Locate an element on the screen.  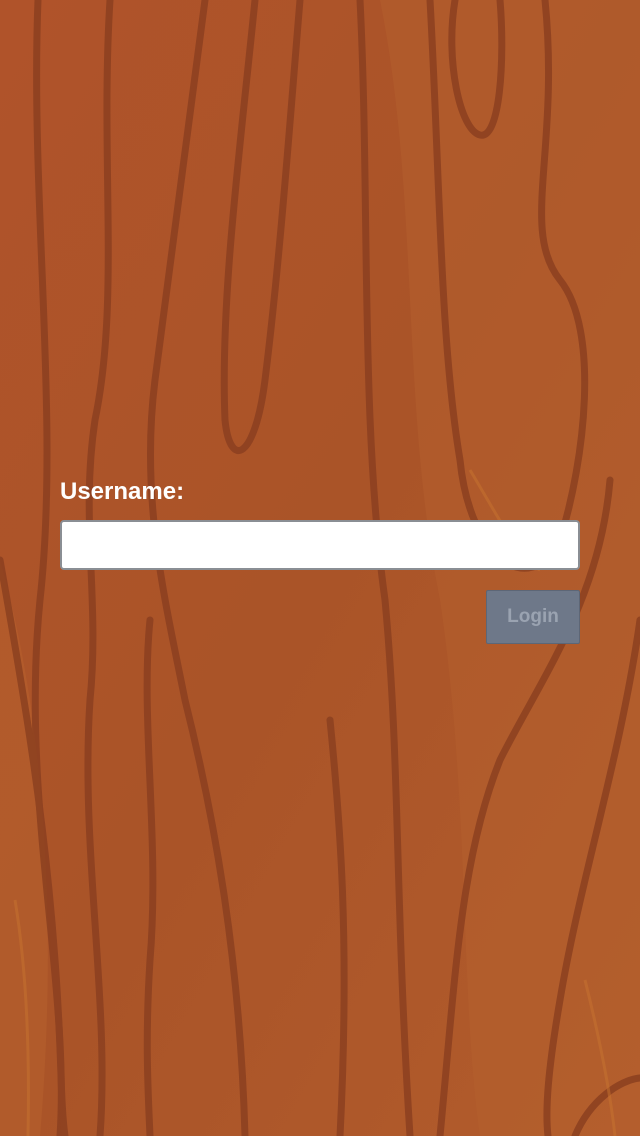
login-form: Username: Login is located at coordinates (320, 560).